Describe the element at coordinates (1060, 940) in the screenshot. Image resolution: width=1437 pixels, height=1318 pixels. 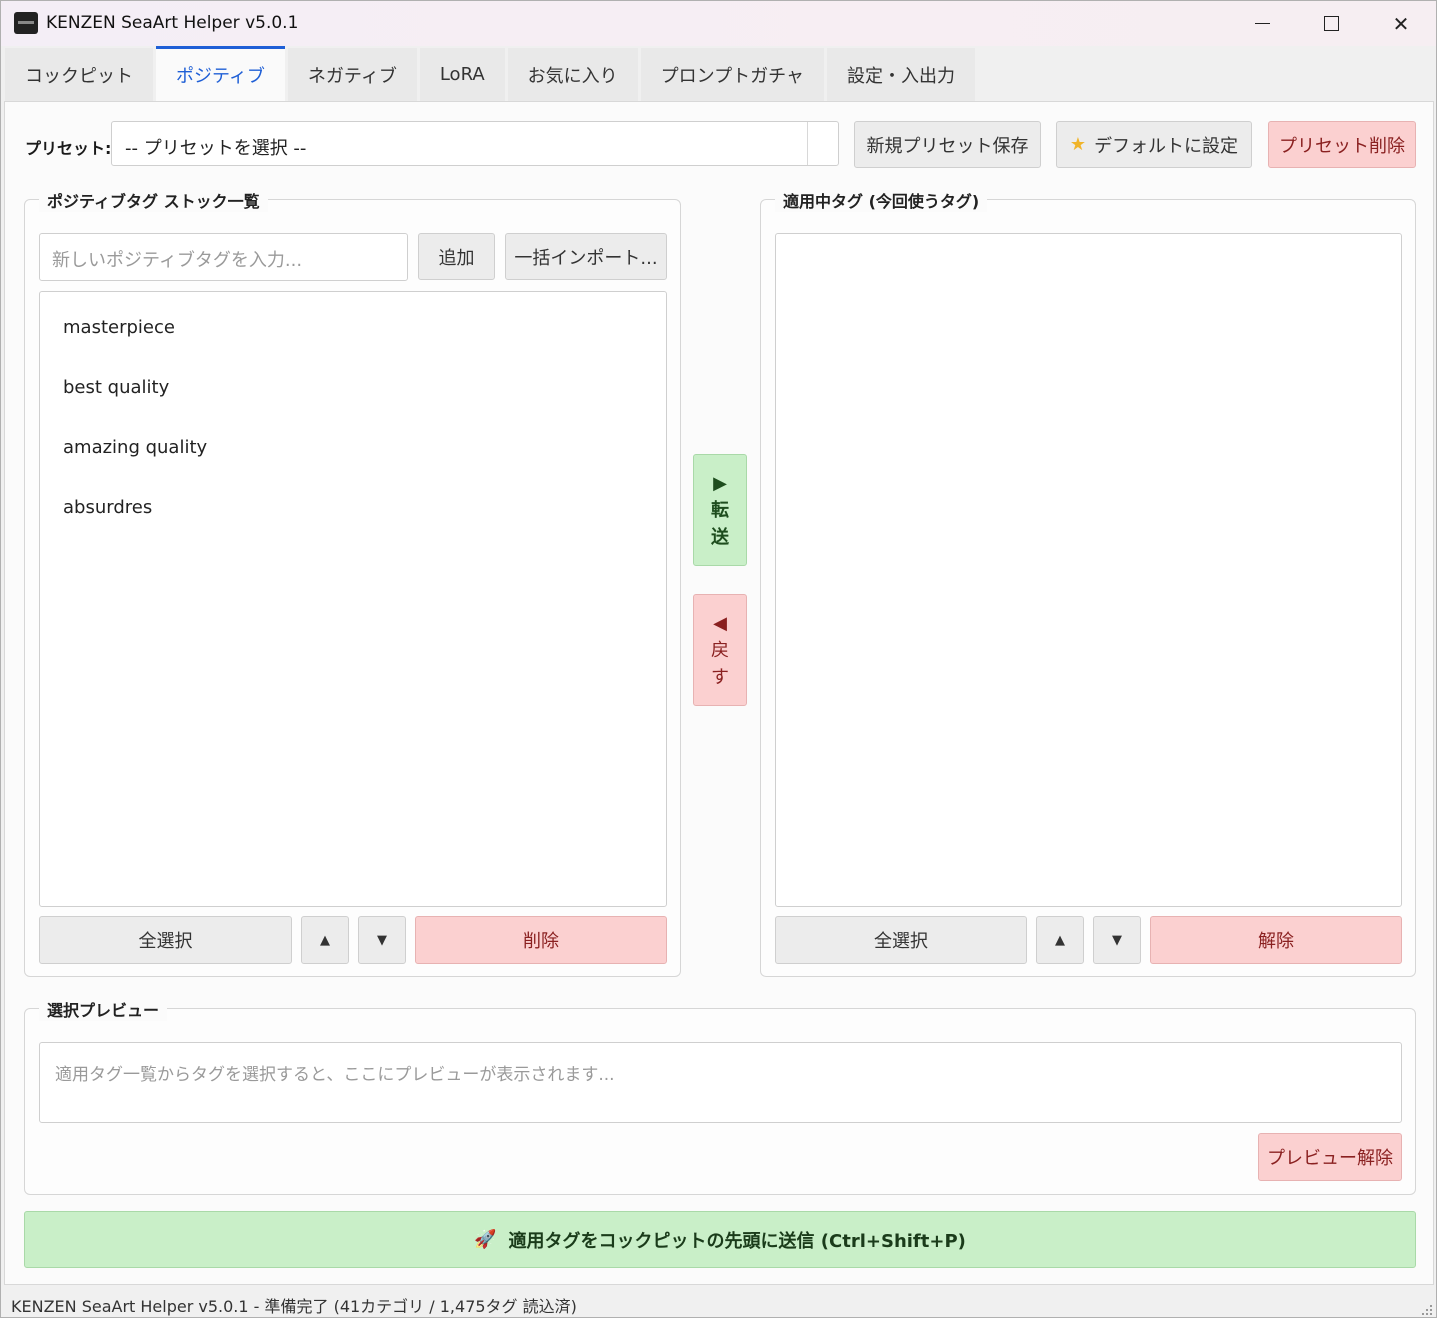
I see `applied-move-up-button: ▲` at that location.